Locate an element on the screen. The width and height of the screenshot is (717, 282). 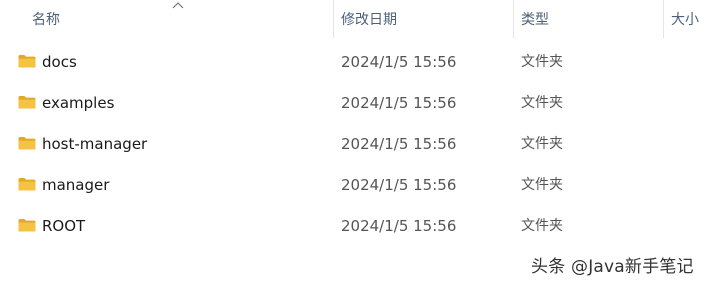
file-row-host-manager: host-manager 2024/1/5 15:56 文件夹 is located at coordinates (358, 144).